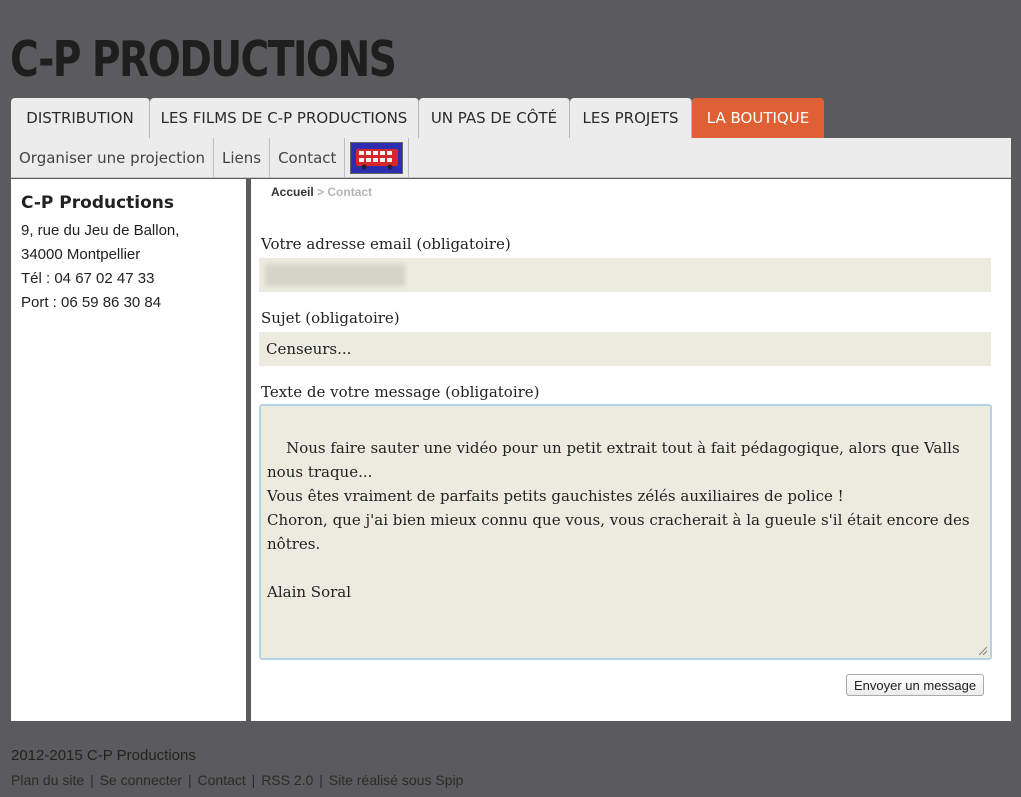  I want to click on message-label: Texte de votre message (obligatoire), so click(400, 392).